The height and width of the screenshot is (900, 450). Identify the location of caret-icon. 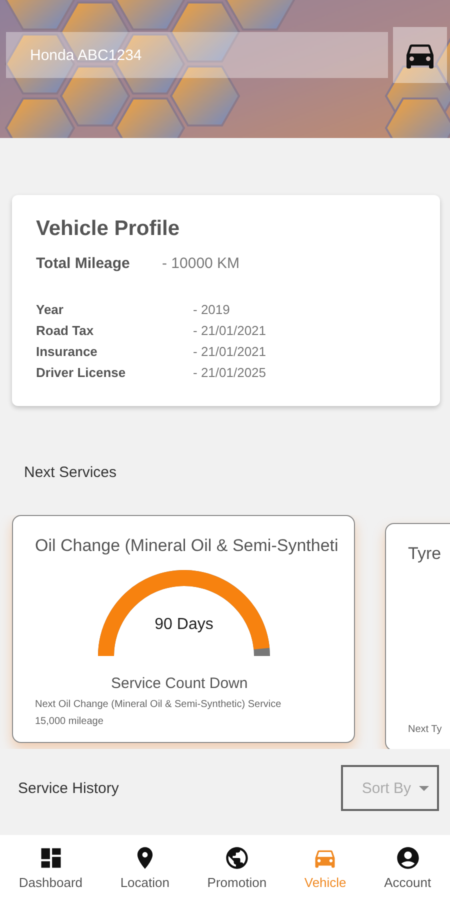
(424, 788).